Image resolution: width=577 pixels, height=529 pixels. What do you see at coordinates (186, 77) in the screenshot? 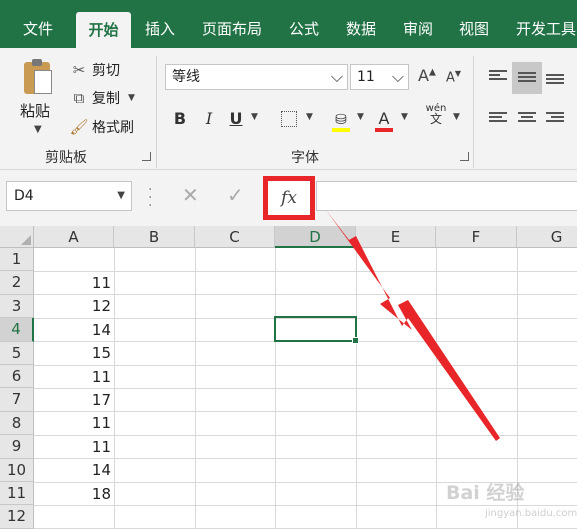
I see `font-name-value: 等线` at bounding box center [186, 77].